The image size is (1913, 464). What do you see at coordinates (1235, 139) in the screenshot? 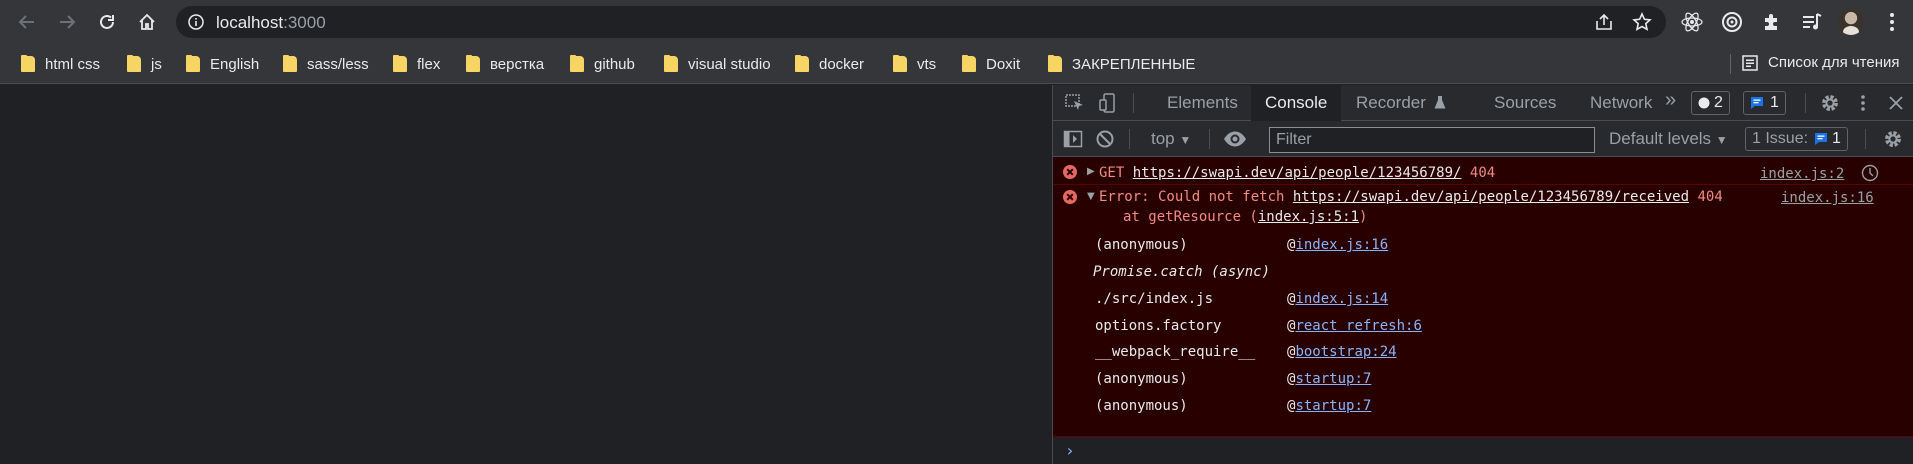
I see `eye-icon` at bounding box center [1235, 139].